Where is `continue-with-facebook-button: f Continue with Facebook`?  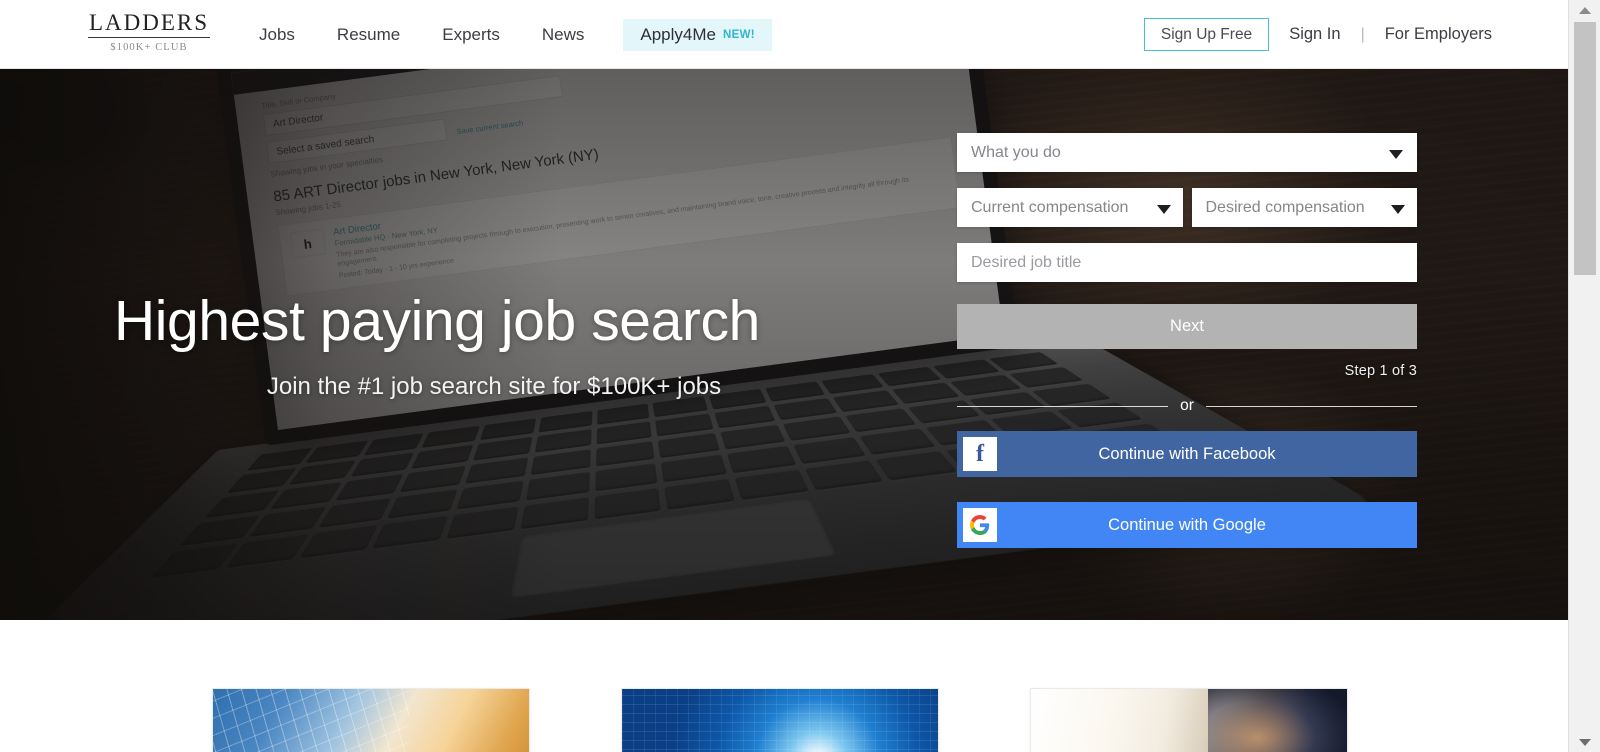 continue-with-facebook-button: f Continue with Facebook is located at coordinates (1187, 454).